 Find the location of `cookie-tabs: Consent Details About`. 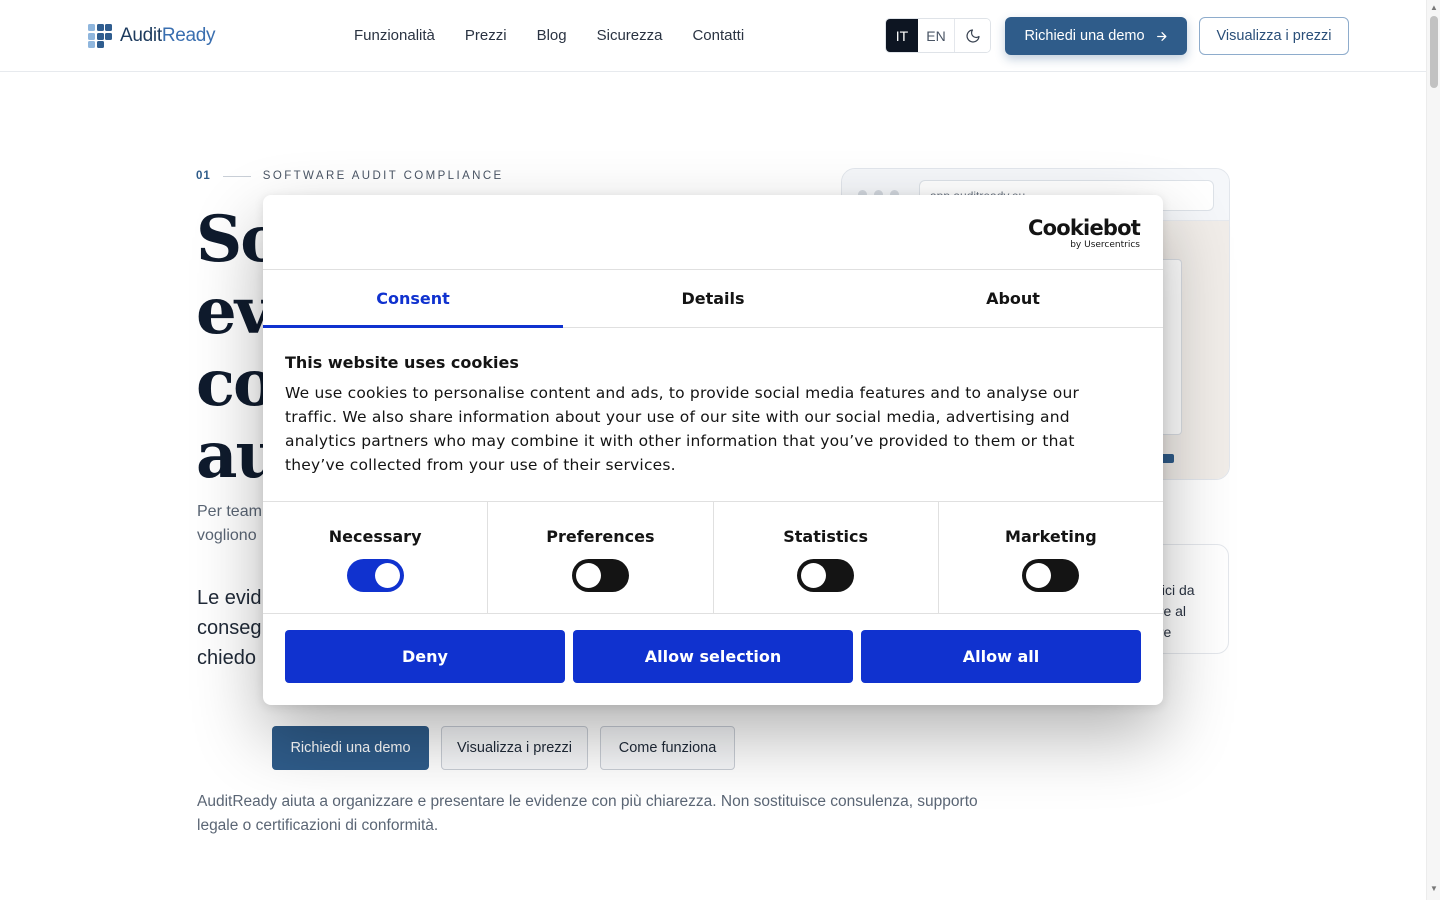

cookie-tabs: Consent Details About is located at coordinates (713, 298).